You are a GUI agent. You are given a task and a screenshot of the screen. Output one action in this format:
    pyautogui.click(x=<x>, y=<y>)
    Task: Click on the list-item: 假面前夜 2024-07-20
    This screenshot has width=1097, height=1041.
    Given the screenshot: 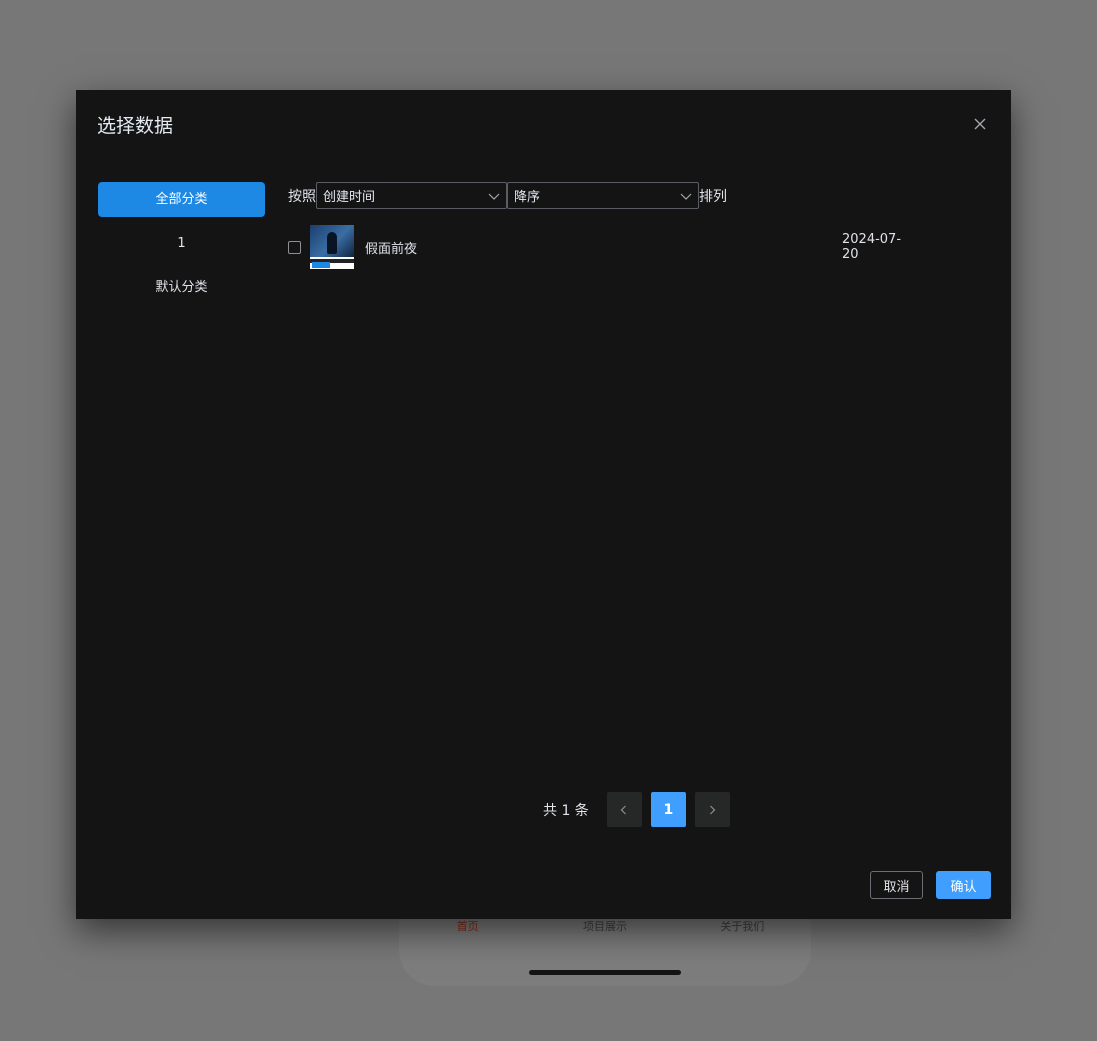 What is the action you would take?
    pyautogui.click(x=602, y=247)
    